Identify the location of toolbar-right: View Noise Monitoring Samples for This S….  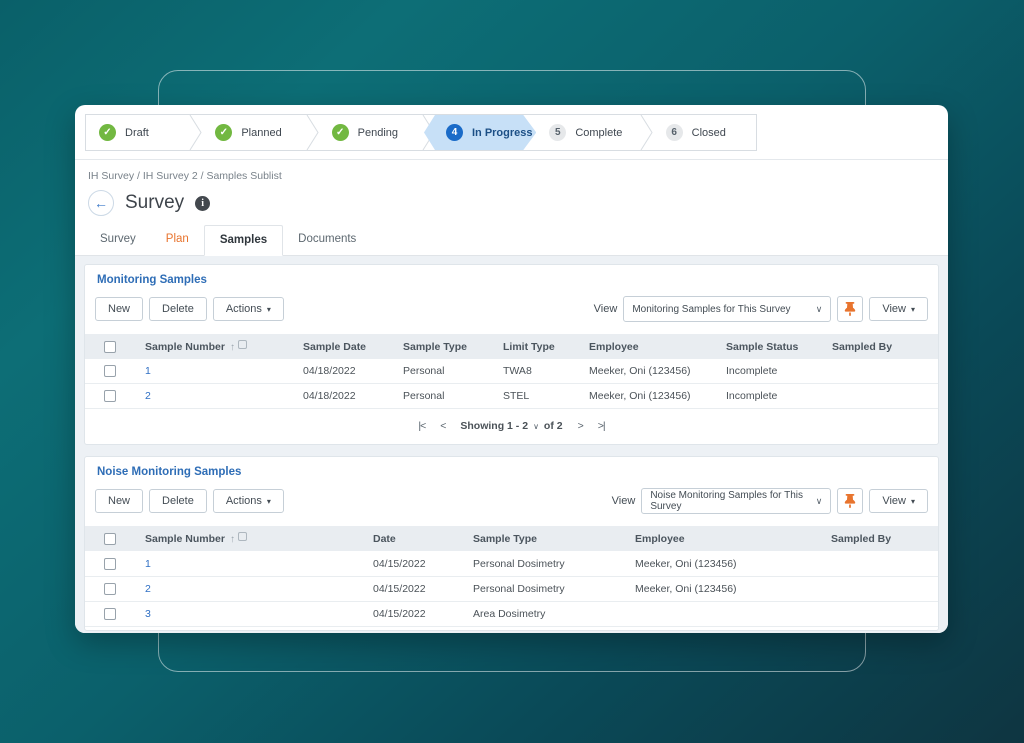
(770, 501).